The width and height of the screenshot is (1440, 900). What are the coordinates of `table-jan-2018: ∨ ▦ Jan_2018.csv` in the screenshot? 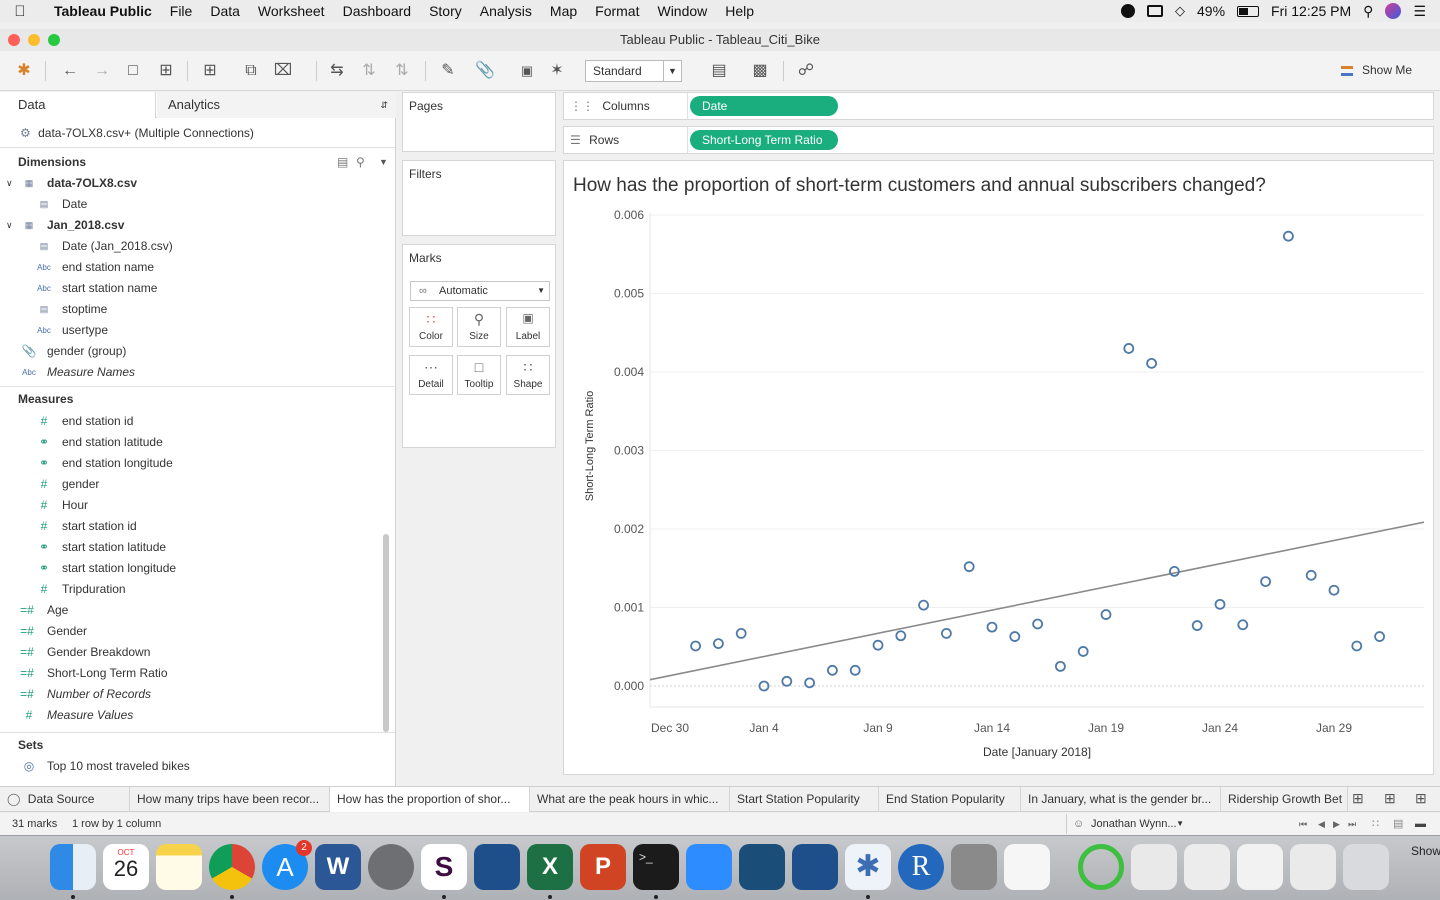 It's located at (197, 225).